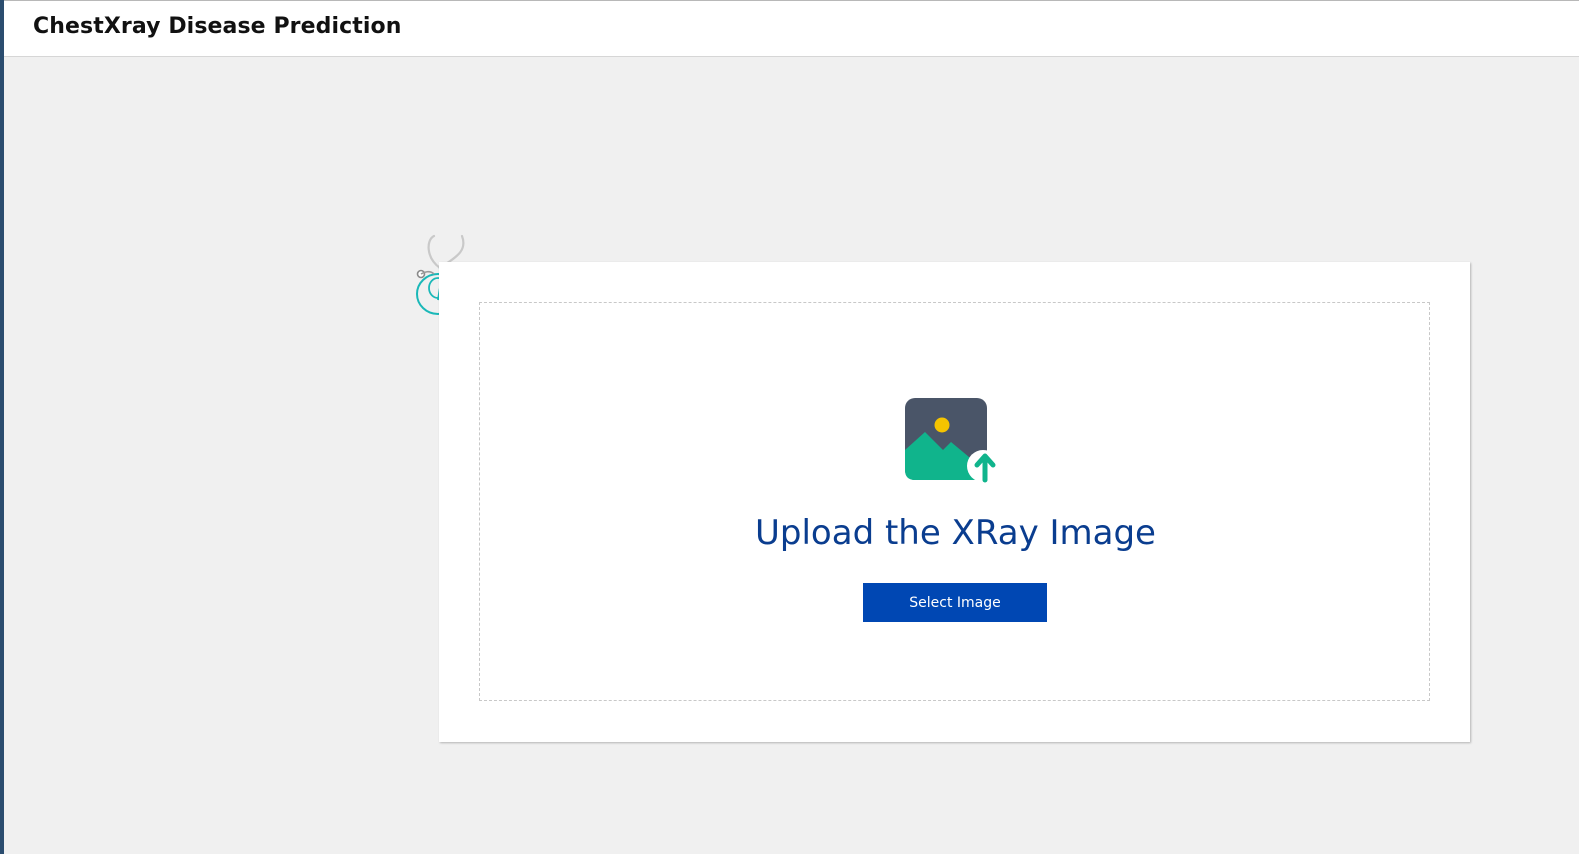 This screenshot has width=1579, height=854. I want to click on app-header: ChestXray Disease Prediction, so click(791, 28).